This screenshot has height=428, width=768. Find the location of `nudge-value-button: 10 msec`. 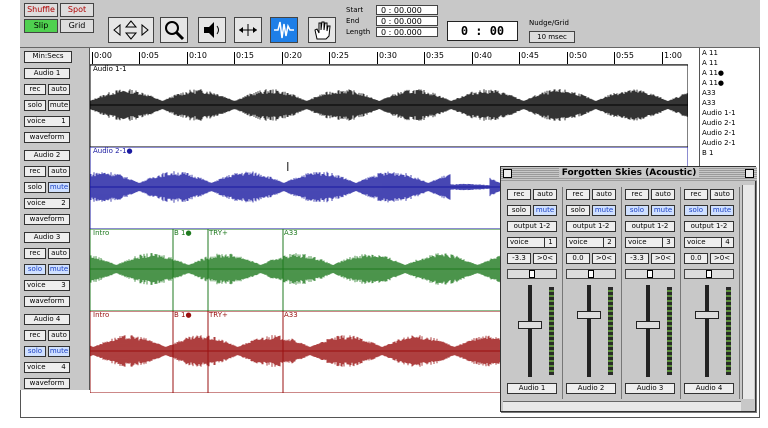

nudge-value-button: 10 msec is located at coordinates (552, 37).